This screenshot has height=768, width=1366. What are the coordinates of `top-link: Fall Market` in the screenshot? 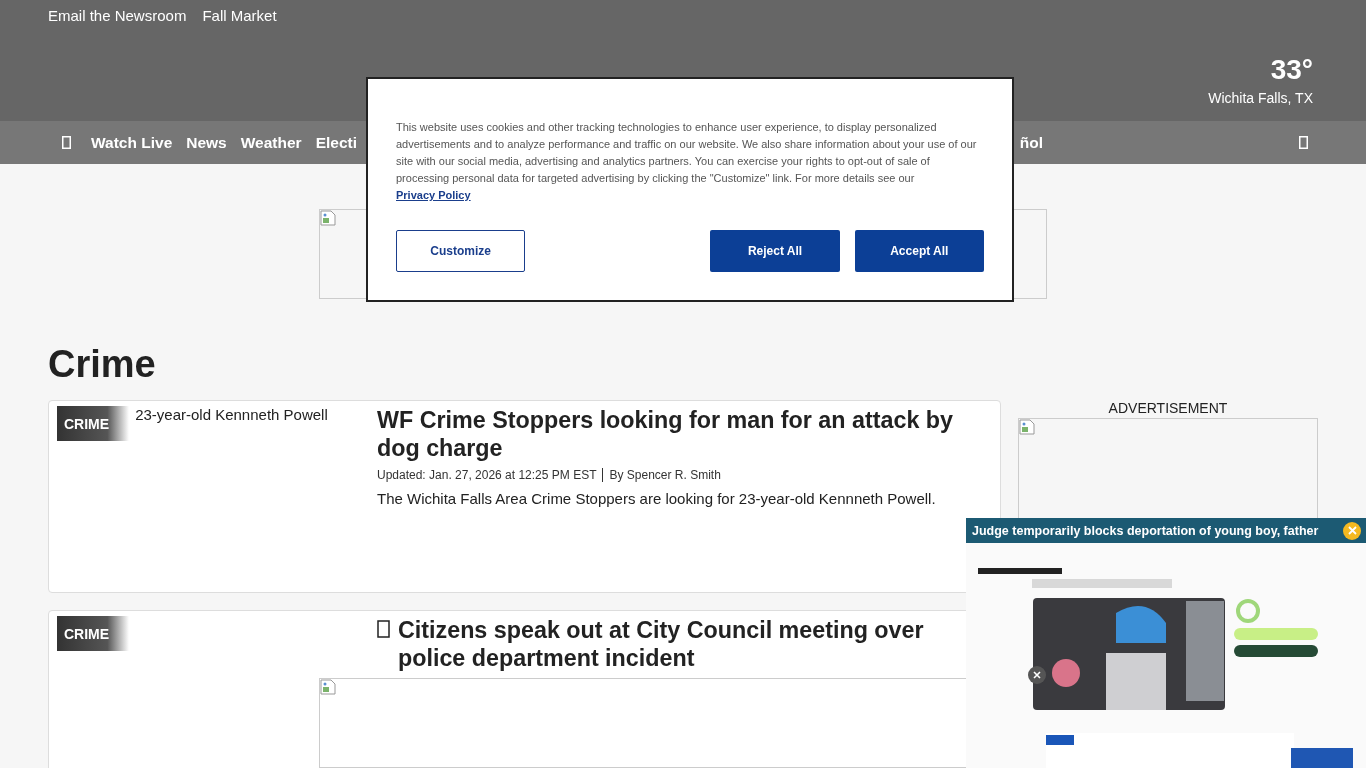 It's located at (239, 15).